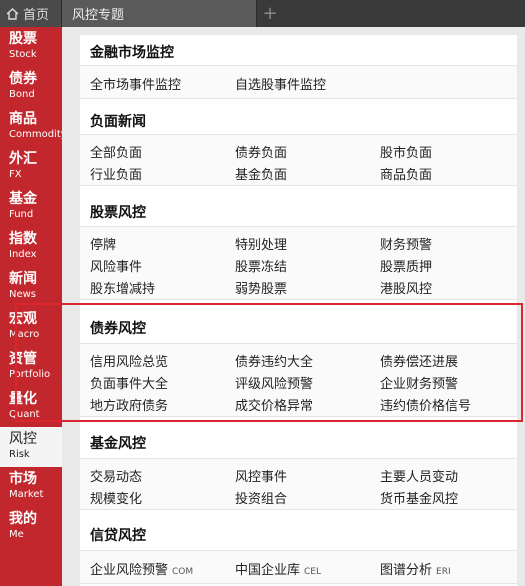  What do you see at coordinates (31, 47) in the screenshot?
I see `sidebar-item-stock: 股票 Stock` at bounding box center [31, 47].